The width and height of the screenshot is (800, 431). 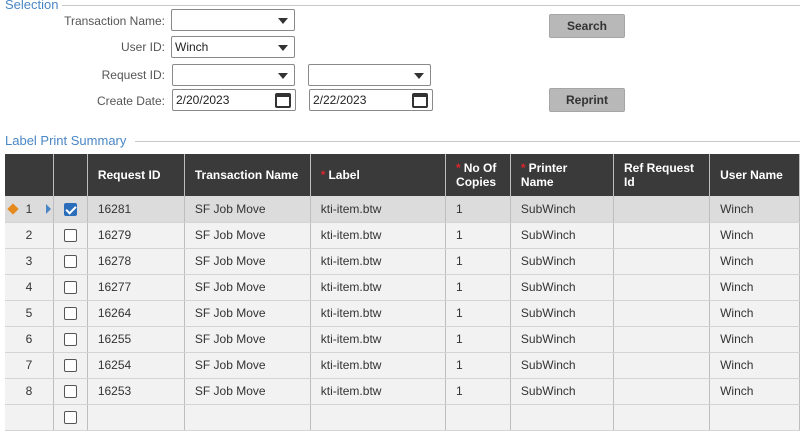 I want to click on user-name-header: User Name, so click(x=754, y=175).